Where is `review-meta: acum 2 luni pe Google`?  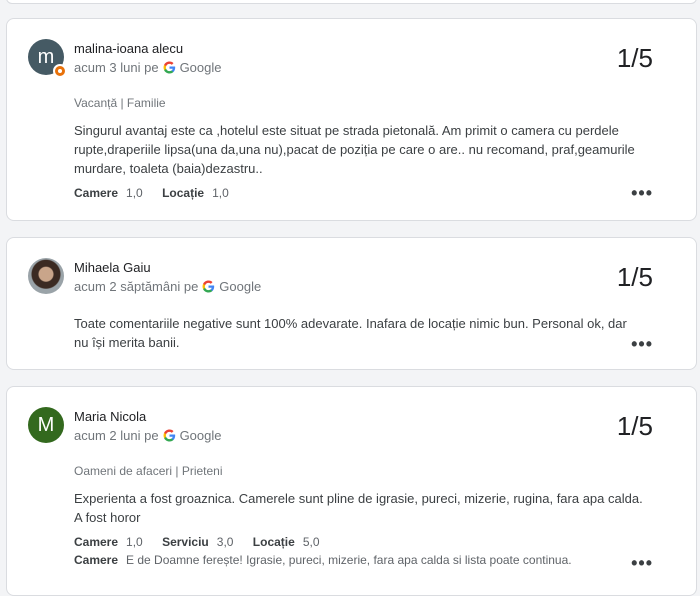
review-meta: acum 2 luni pe Google is located at coordinates (147, 435).